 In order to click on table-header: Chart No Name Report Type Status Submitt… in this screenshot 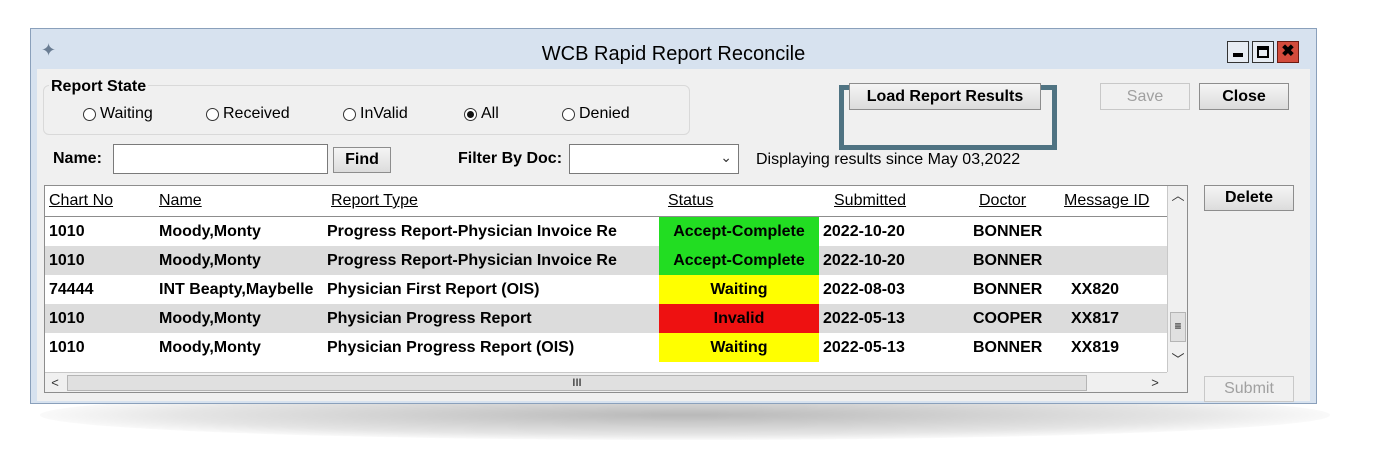, I will do `click(606, 201)`.